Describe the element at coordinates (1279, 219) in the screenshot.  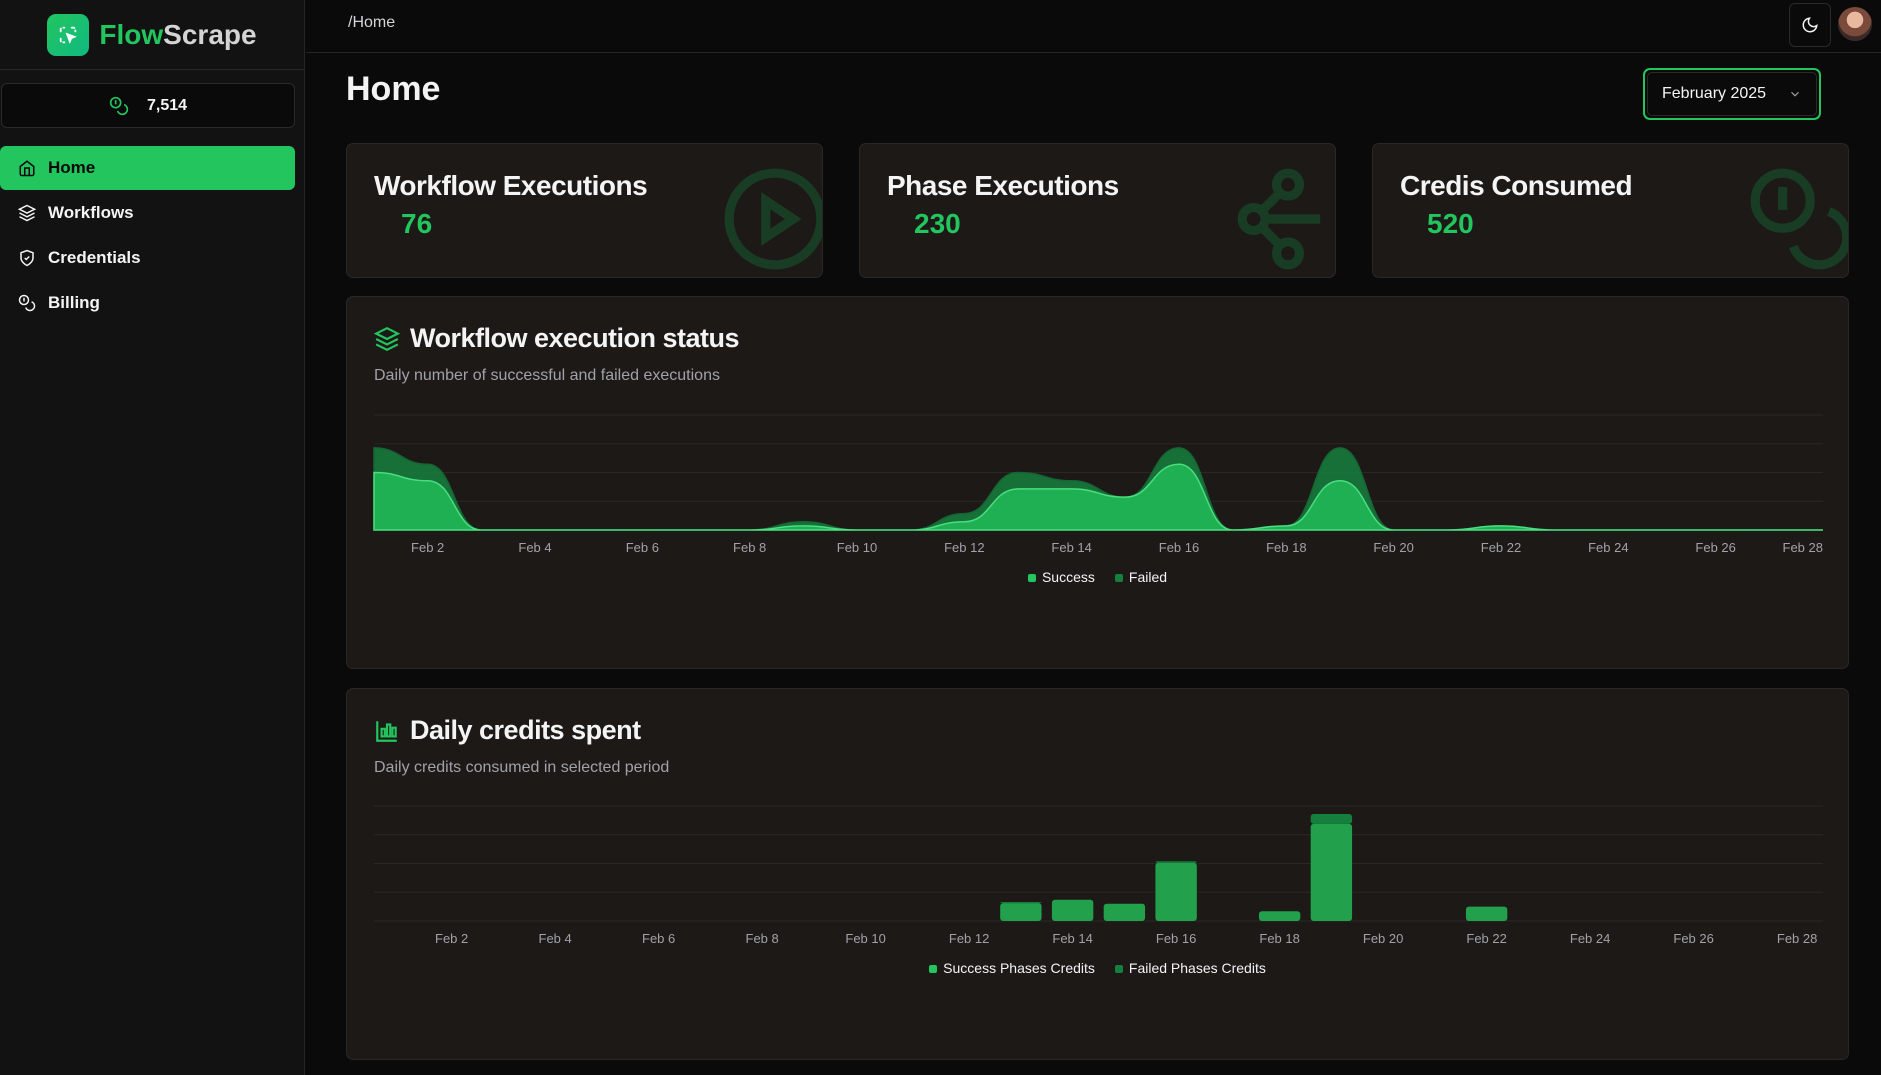
I see `waypoints-icon` at that location.